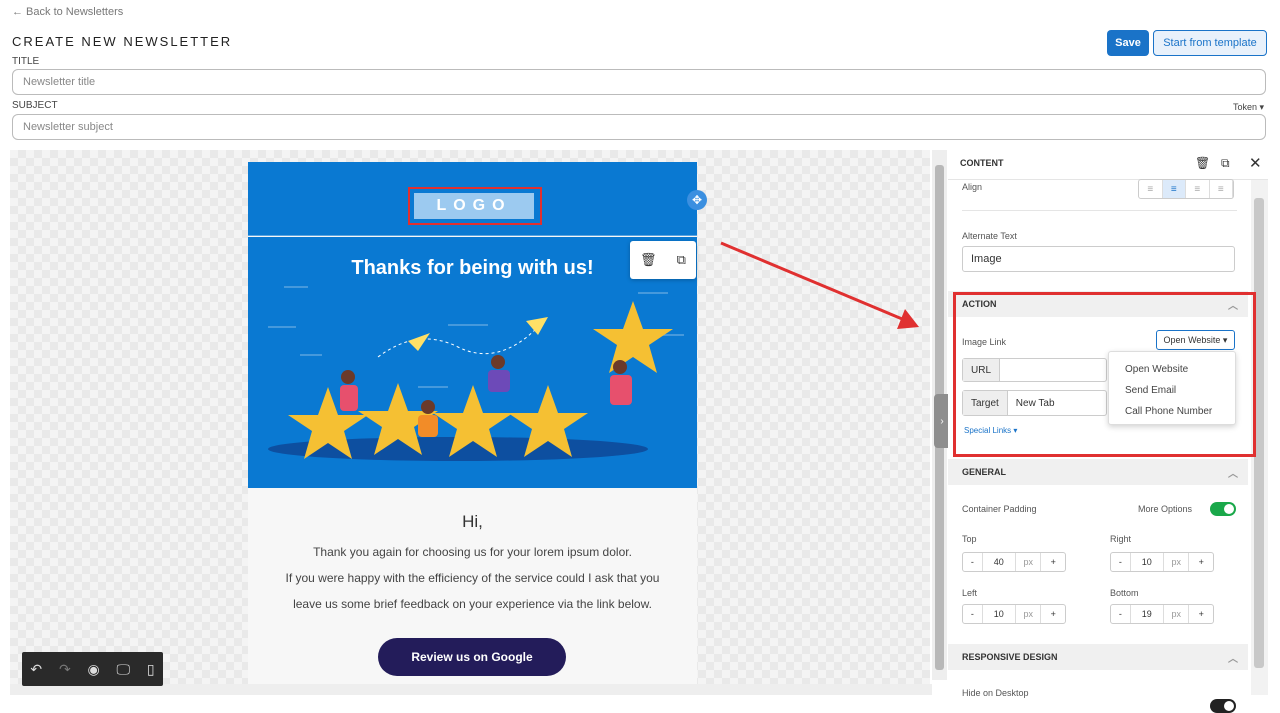  Describe the element at coordinates (472, 521) in the screenshot. I see `email-greeting: Hi,` at that location.